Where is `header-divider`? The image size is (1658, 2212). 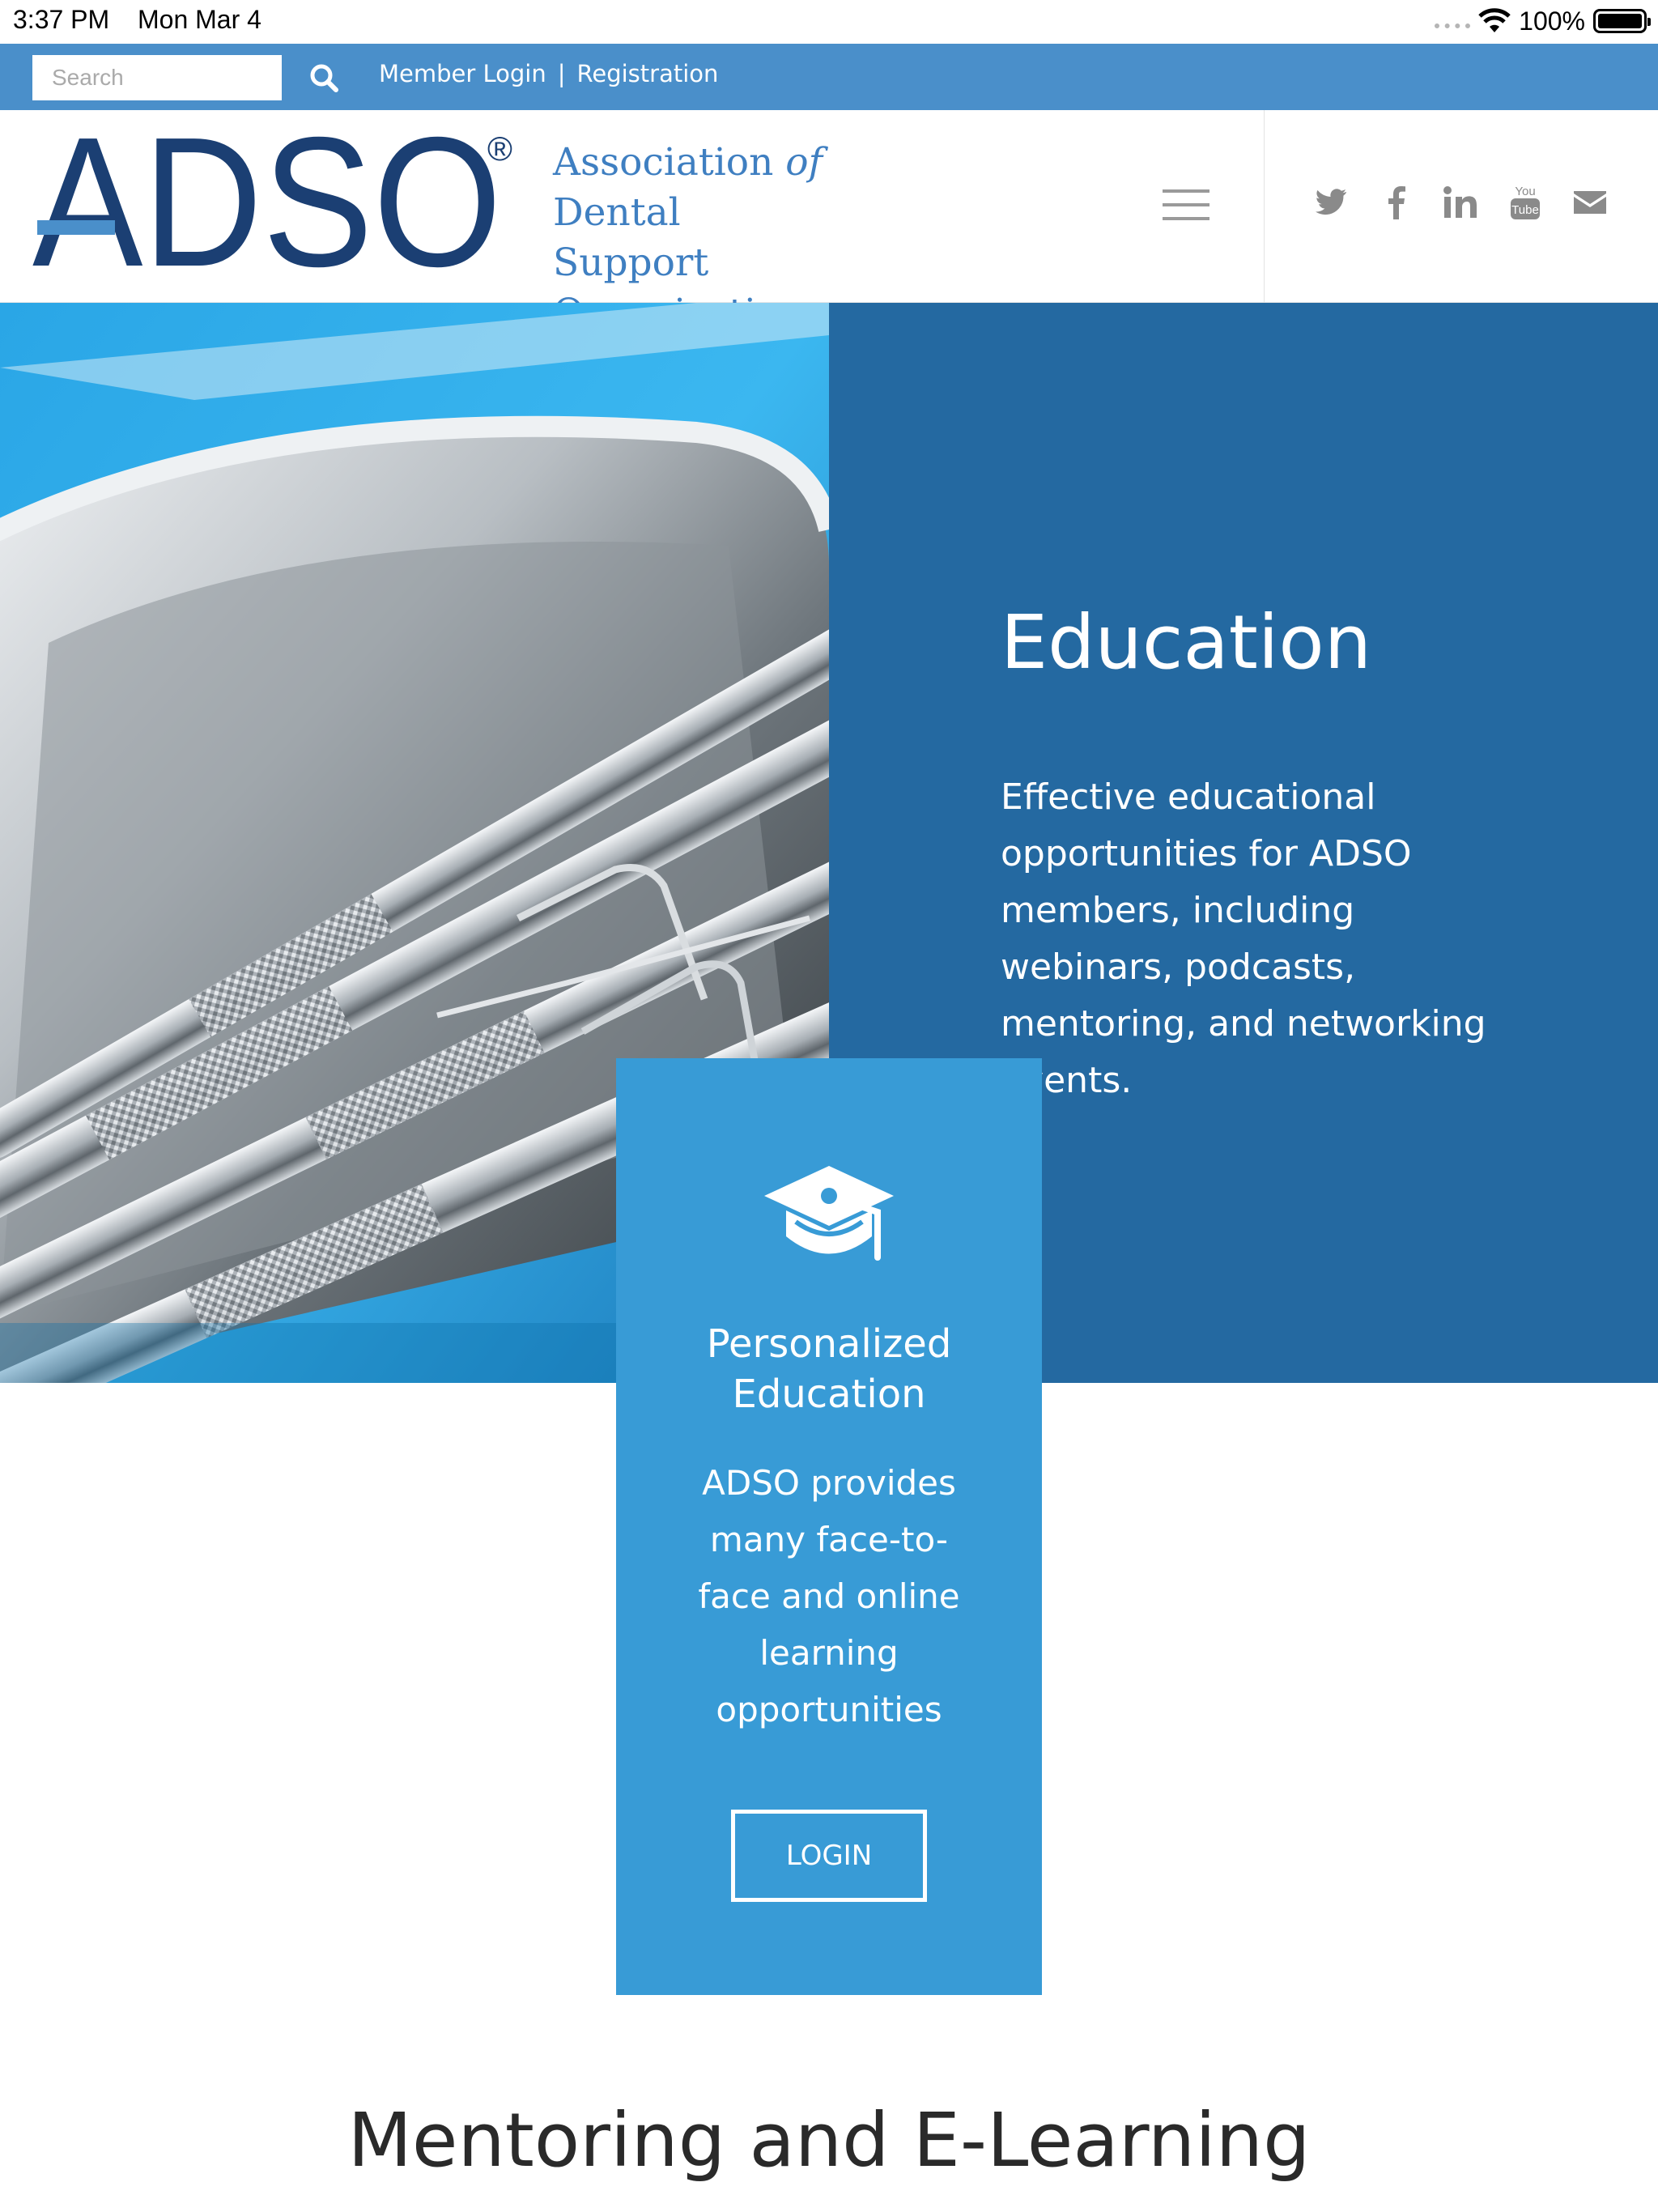
header-divider is located at coordinates (1264, 207).